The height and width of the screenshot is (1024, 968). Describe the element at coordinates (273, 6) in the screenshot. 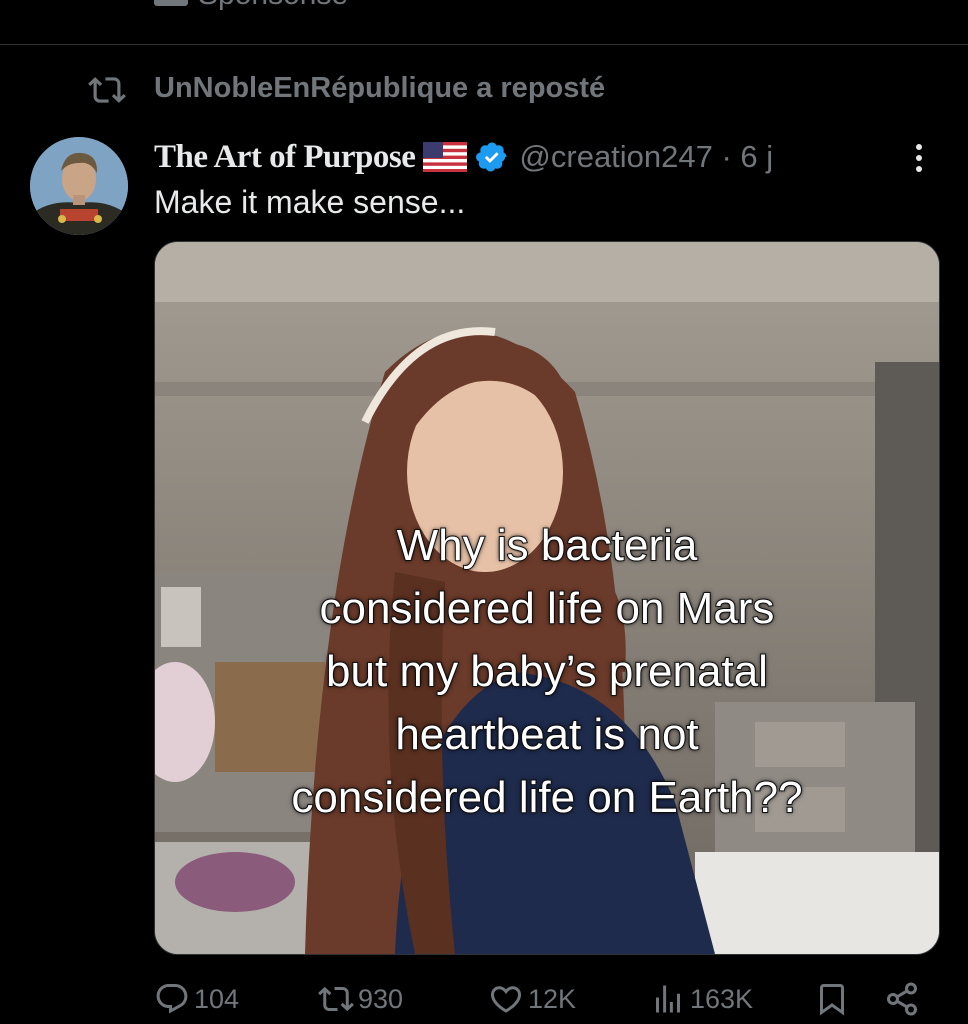

I see `sponsored-label: Sponsorisé` at that location.